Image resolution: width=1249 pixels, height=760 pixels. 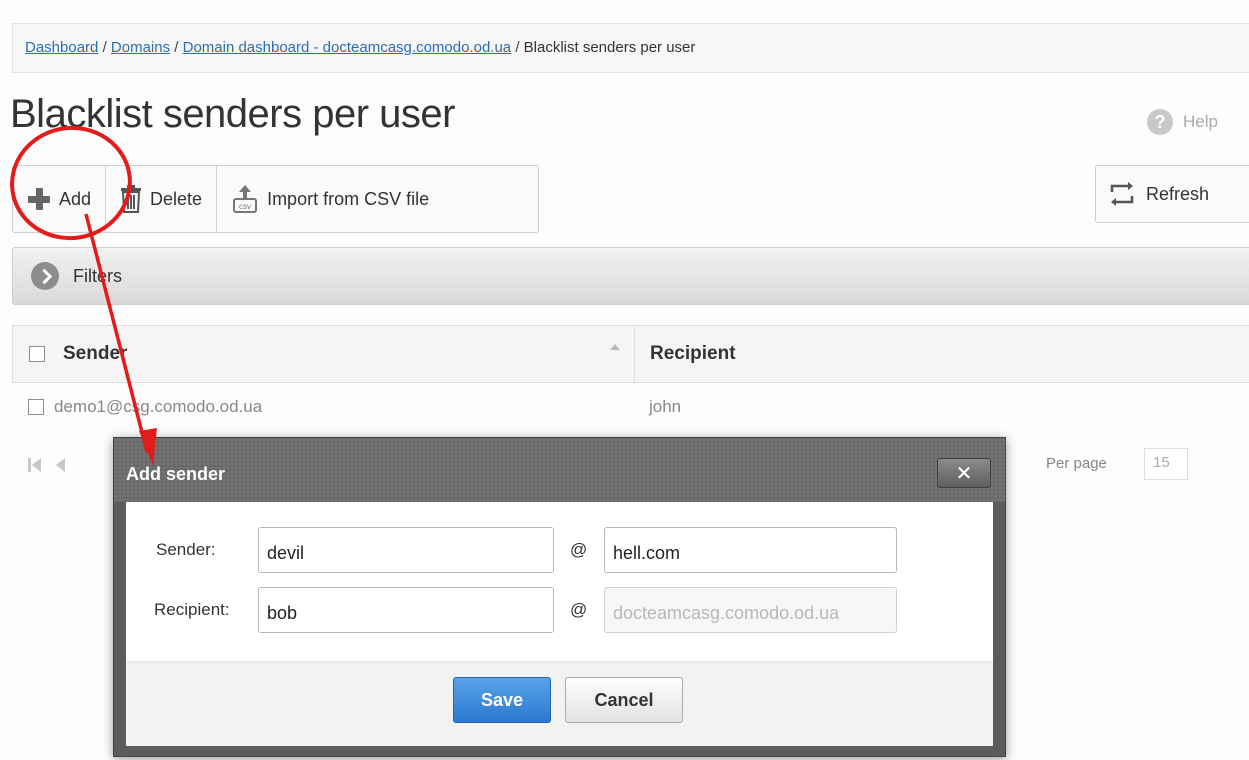 I want to click on per-page-select: 15, so click(x=1166, y=464).